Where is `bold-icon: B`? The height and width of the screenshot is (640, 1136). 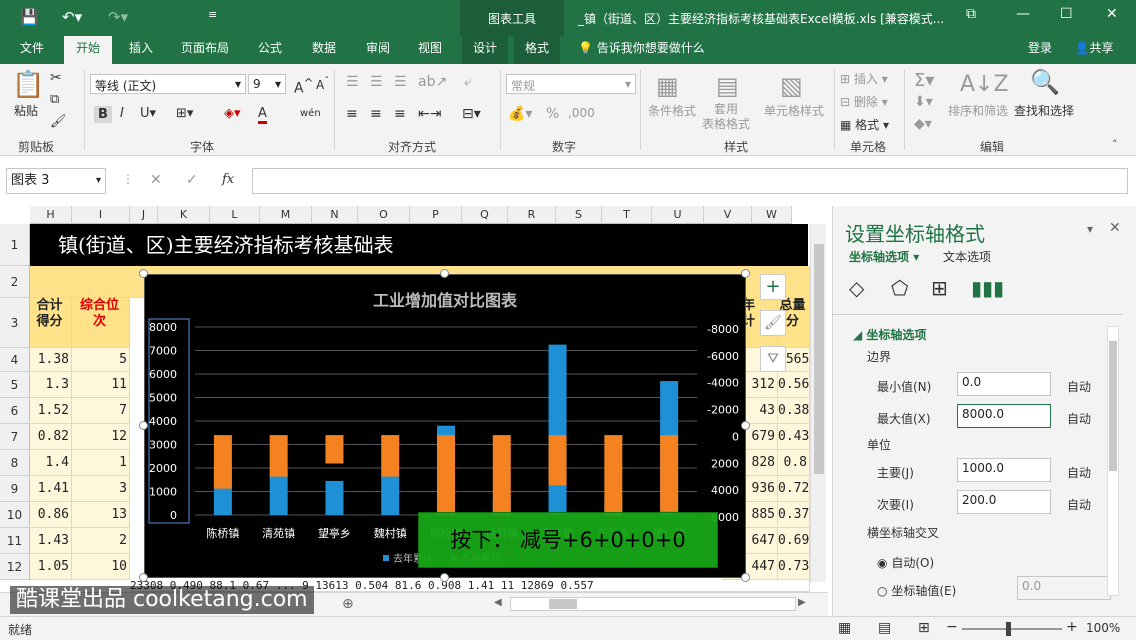 bold-icon: B is located at coordinates (103, 114).